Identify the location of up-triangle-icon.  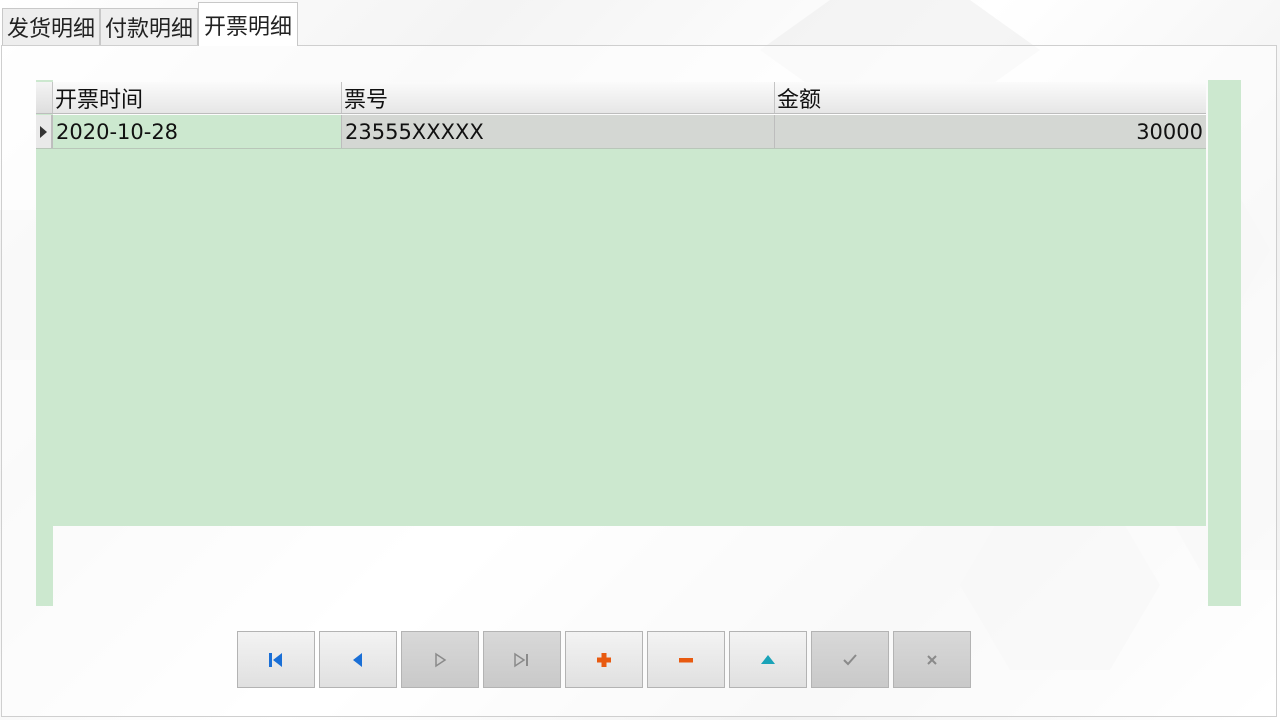
(768, 659).